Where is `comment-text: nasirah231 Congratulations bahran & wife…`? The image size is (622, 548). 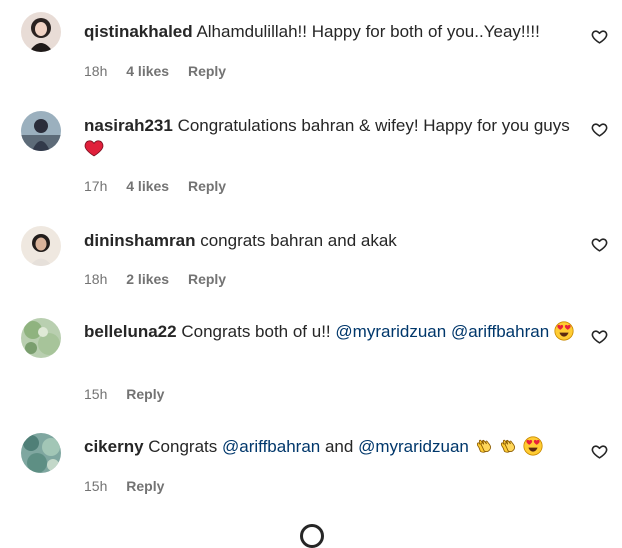
comment-text: nasirah231 Congratulations bahran & wife… is located at coordinates (329, 137).